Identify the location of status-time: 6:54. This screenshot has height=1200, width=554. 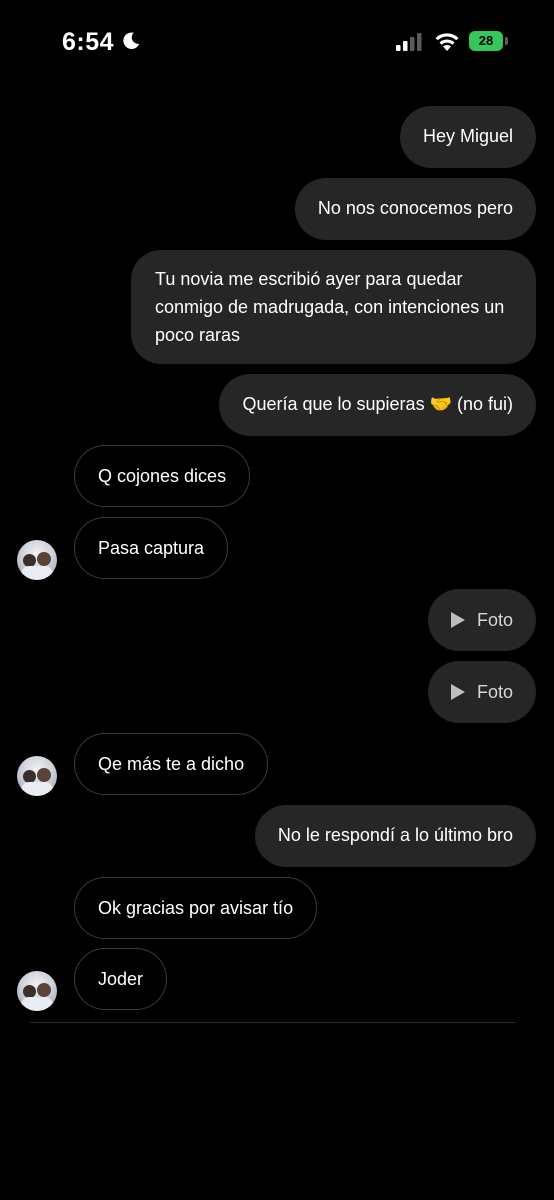
(88, 42).